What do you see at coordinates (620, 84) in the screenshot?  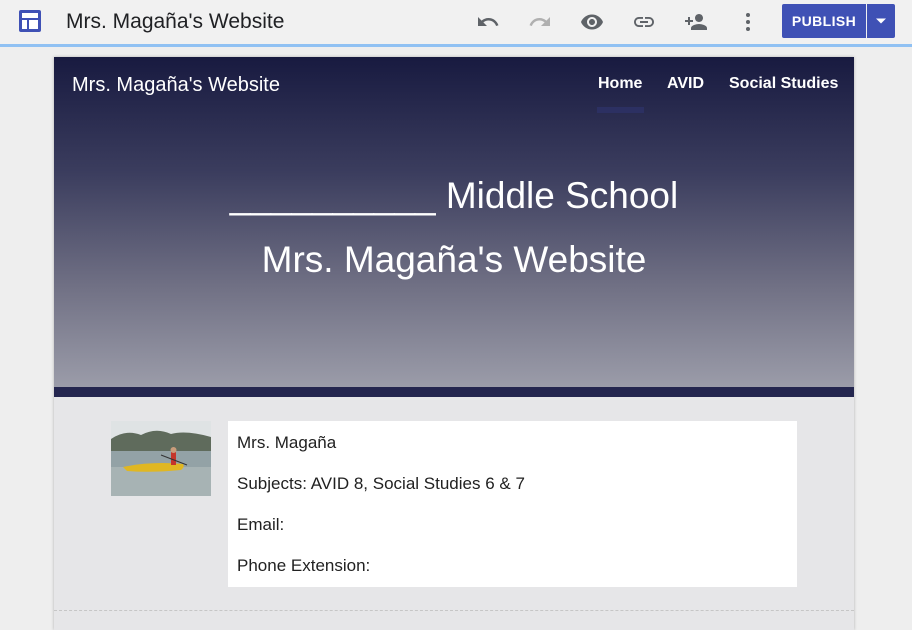 I see `nav-item-home: Home` at bounding box center [620, 84].